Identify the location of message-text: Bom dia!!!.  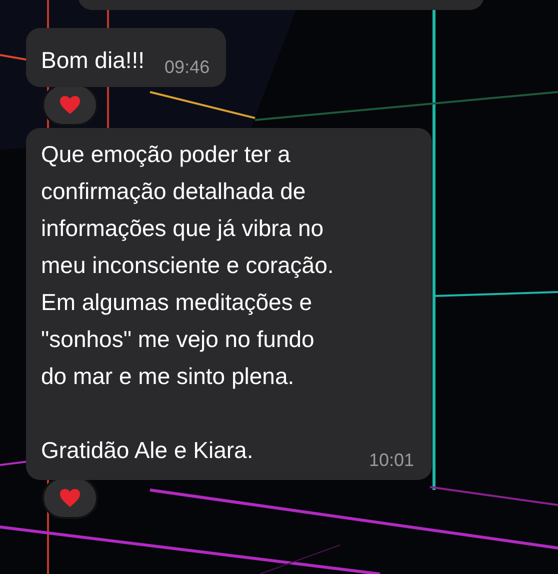
(93, 60).